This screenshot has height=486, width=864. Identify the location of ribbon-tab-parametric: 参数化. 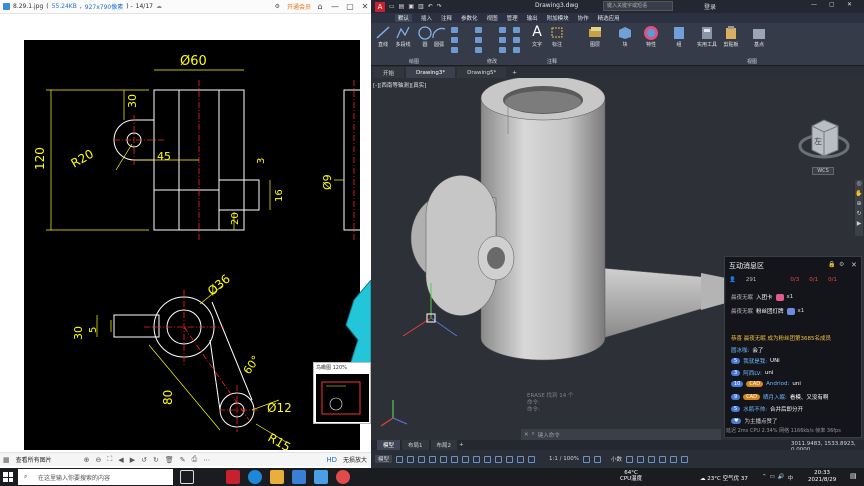
(469, 18).